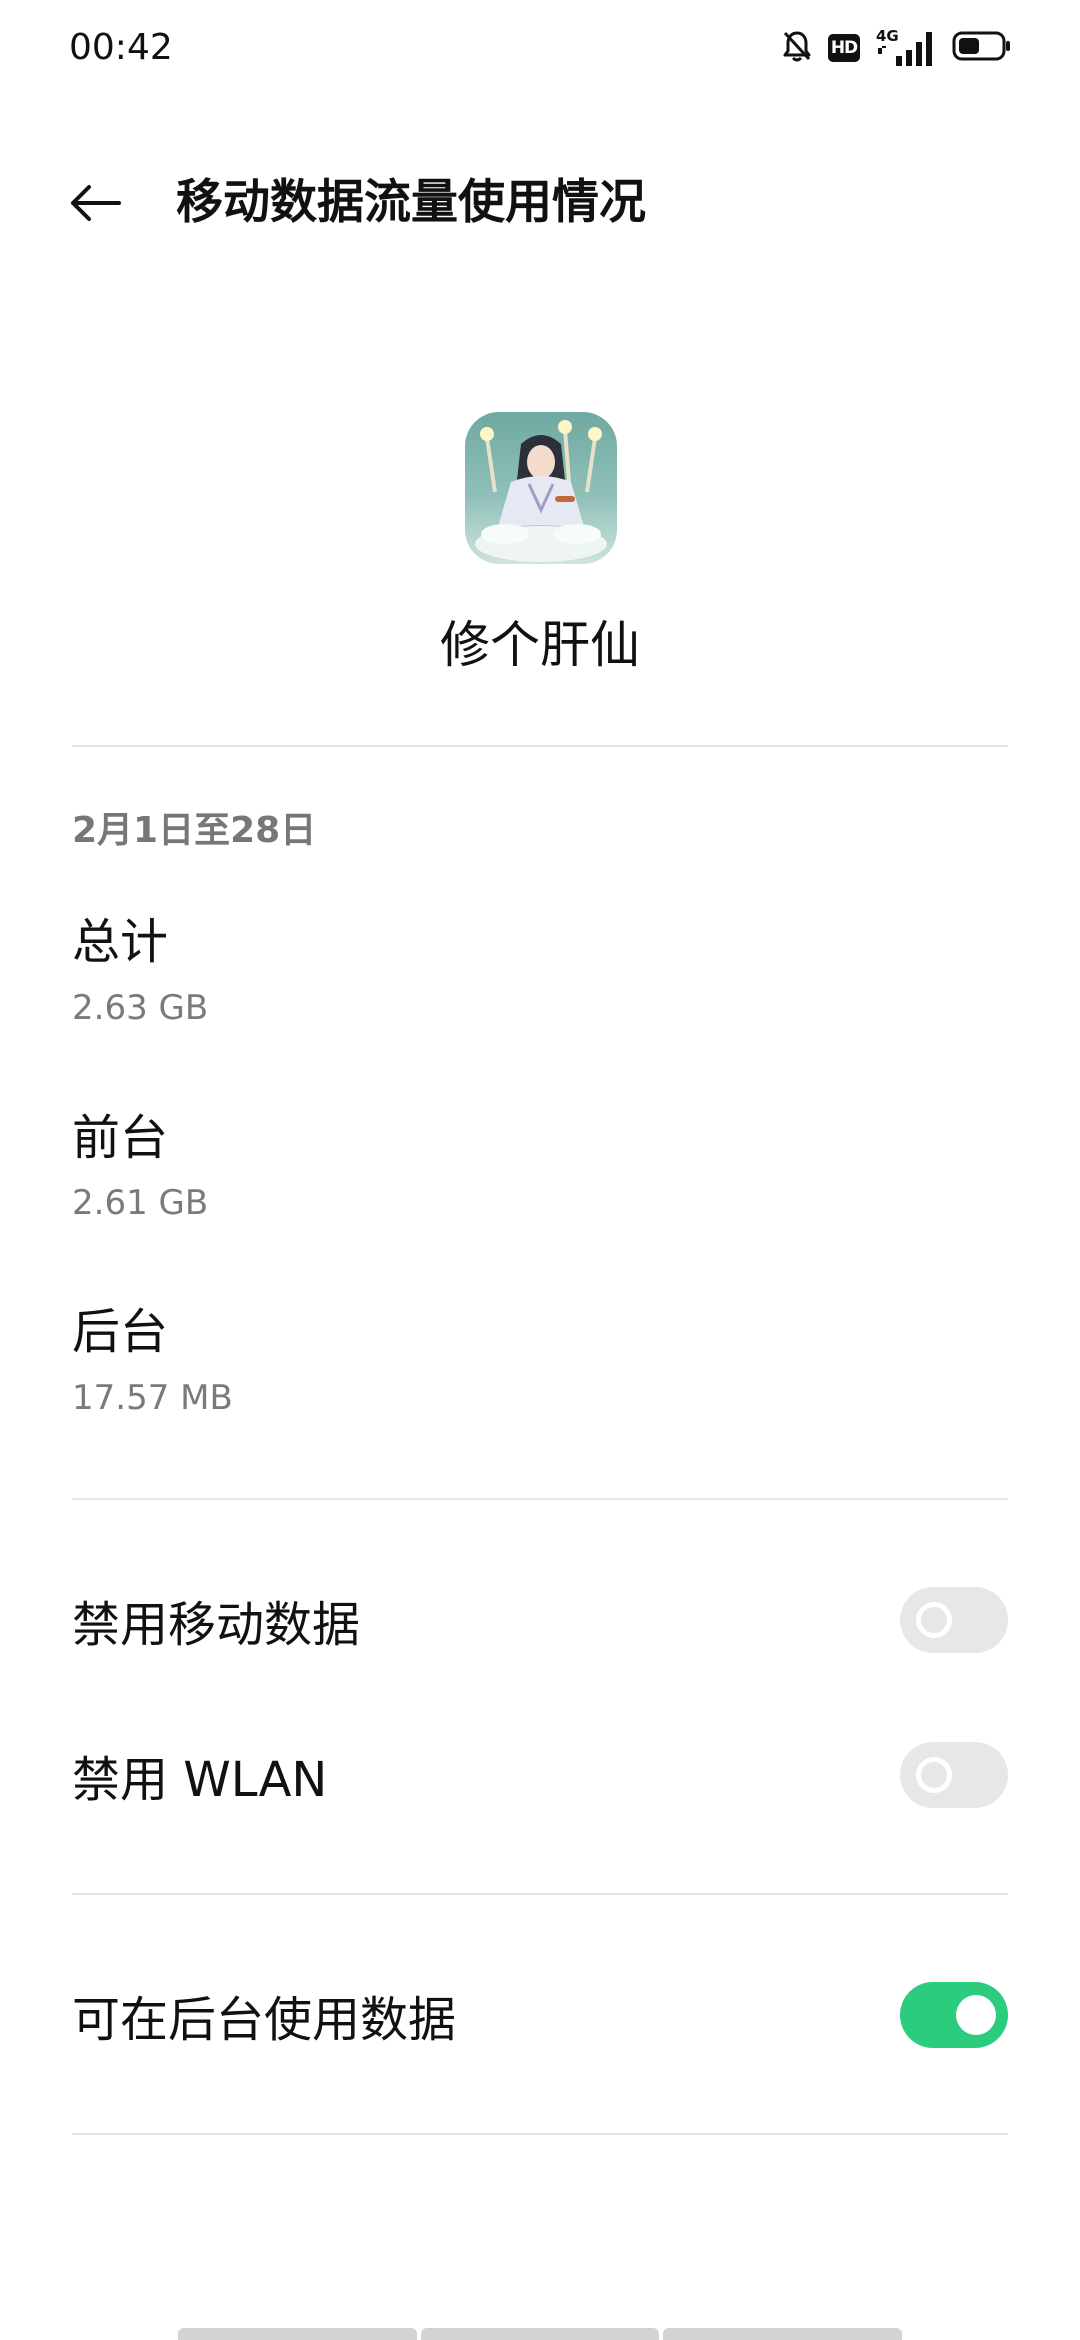 Image resolution: width=1080 pixels, height=2340 pixels. I want to click on background-usage-value: 17.57 MB, so click(152, 1398).